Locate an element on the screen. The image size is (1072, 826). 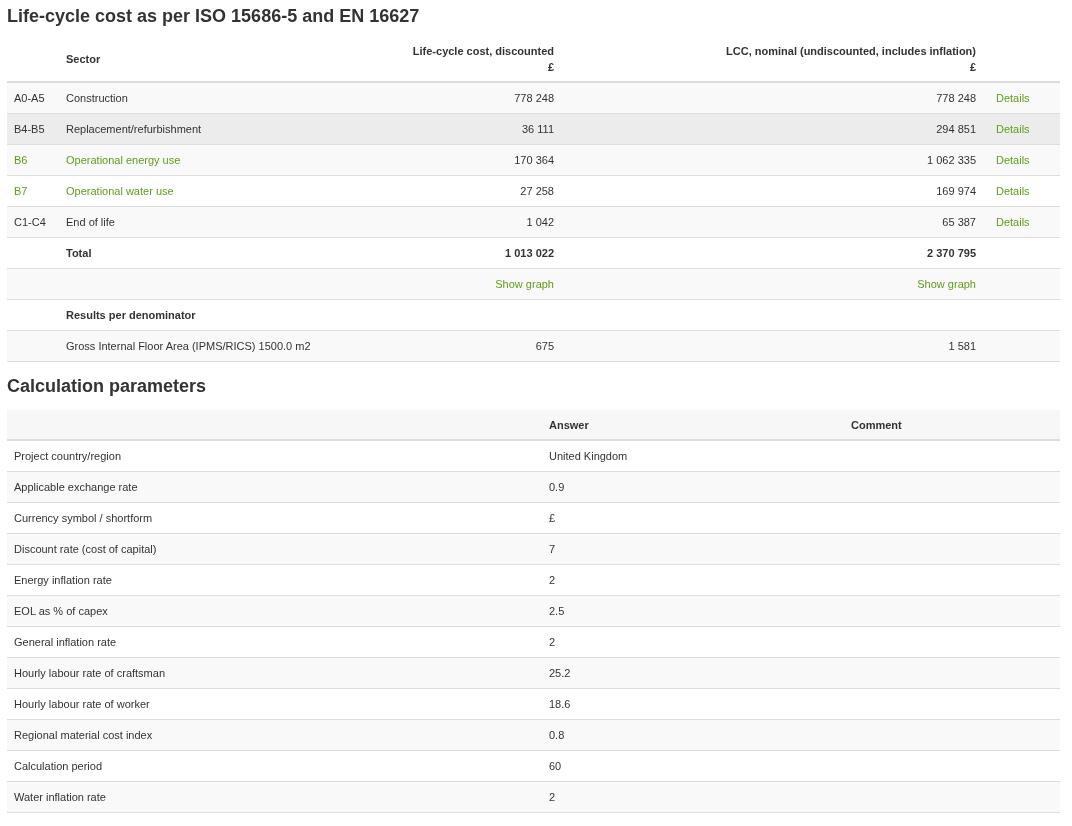
cost-value: 36 111 is located at coordinates (538, 129).